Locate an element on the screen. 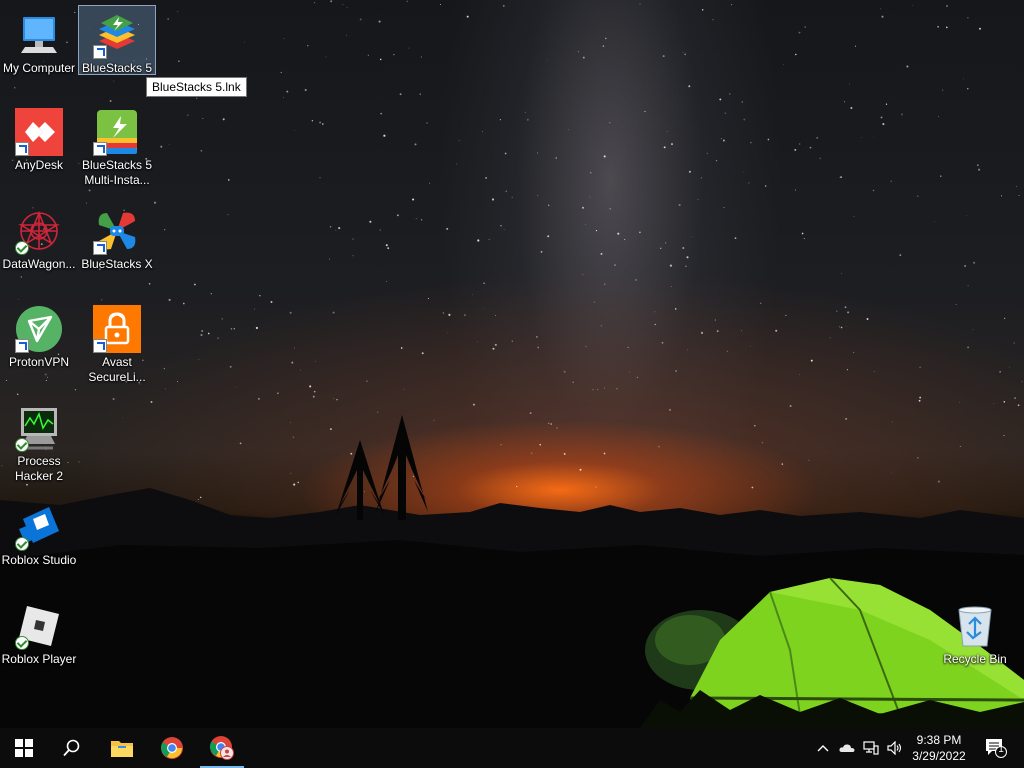 This screenshot has width=1024, height=768. icon-label: My Computer is located at coordinates (39, 68).